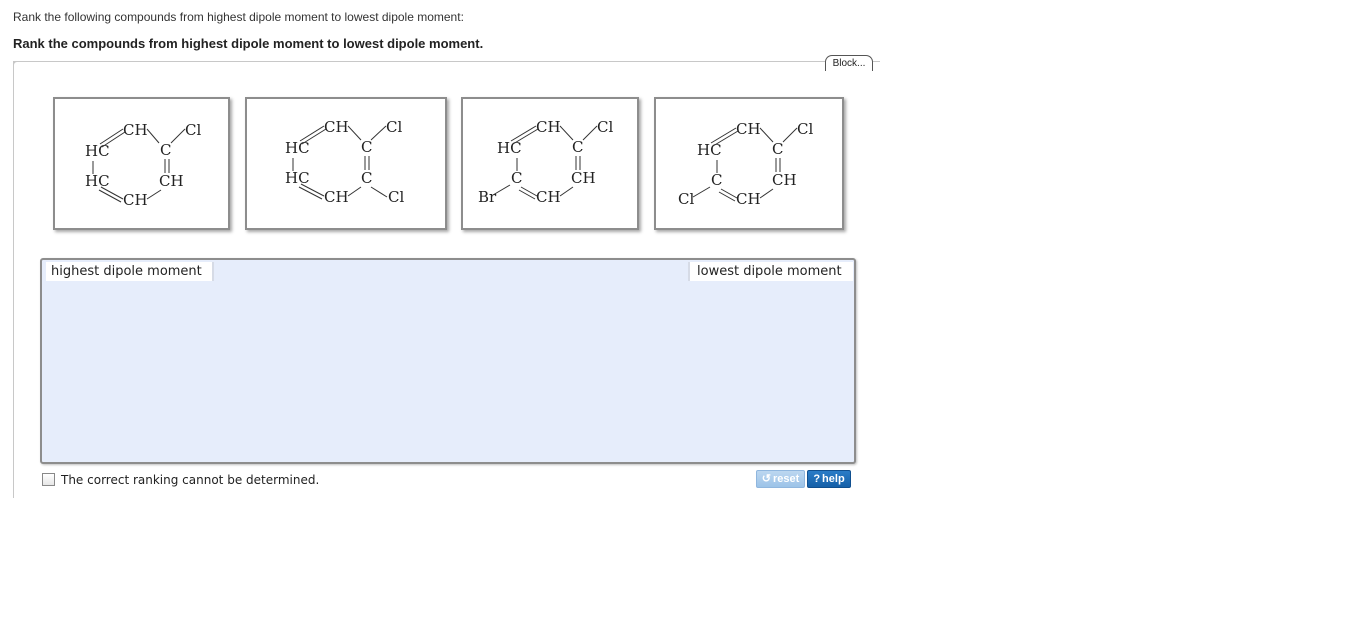 Image resolution: width=1358 pixels, height=627 pixels. I want to click on structure-3: CH Cl HC C C CH Br CH, so click(545, 162).